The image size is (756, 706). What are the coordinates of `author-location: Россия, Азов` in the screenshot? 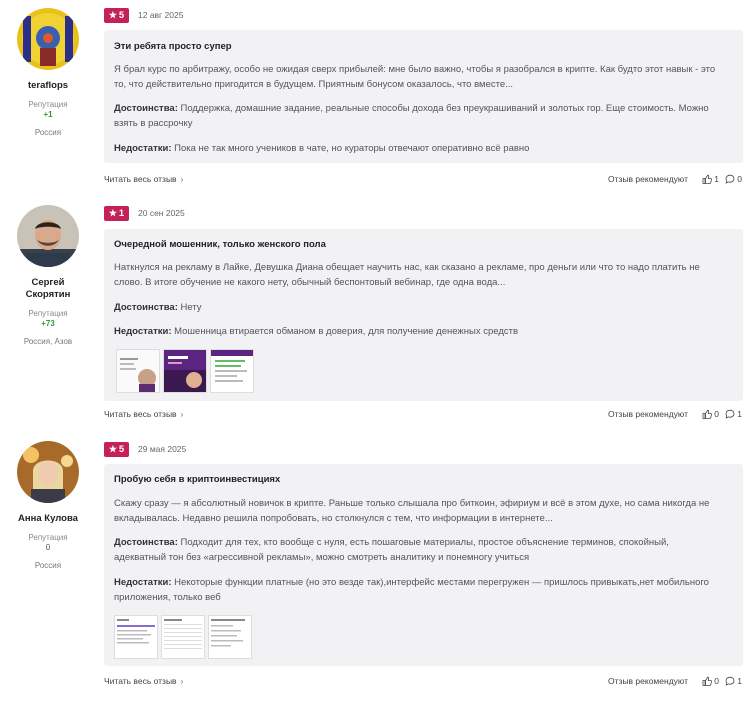 It's located at (48, 341).